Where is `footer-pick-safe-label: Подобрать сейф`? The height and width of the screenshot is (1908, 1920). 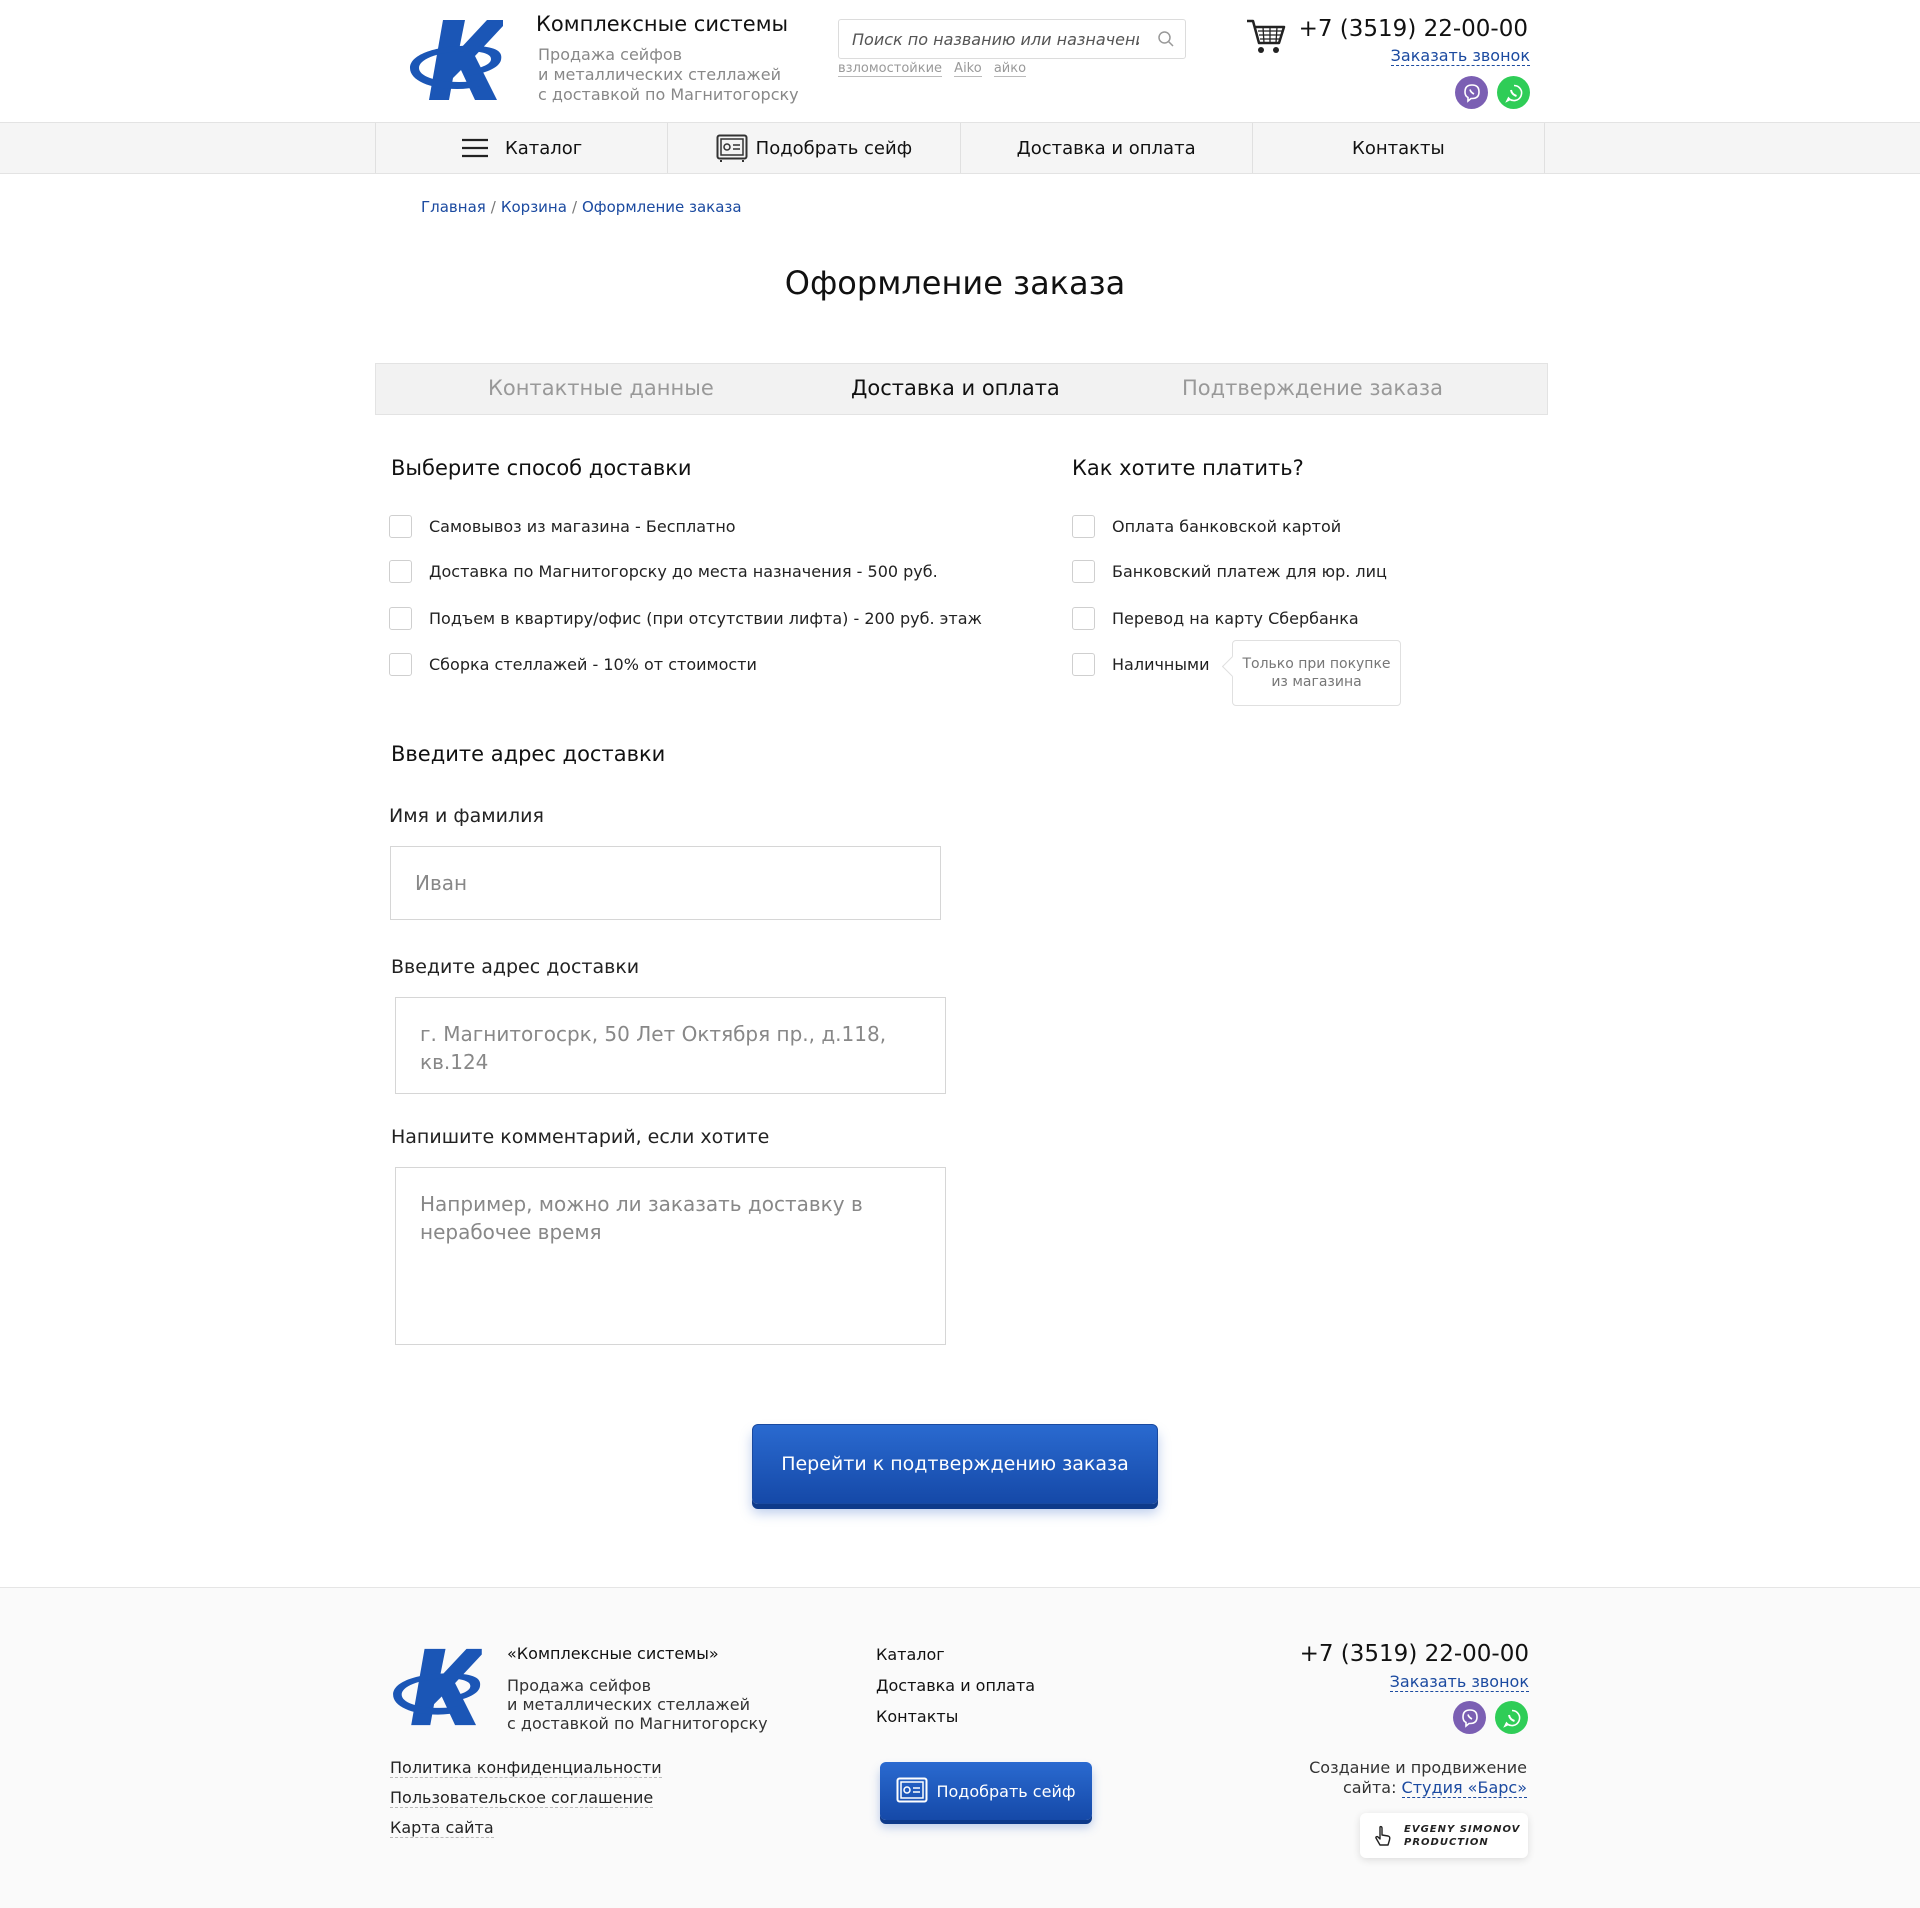
footer-pick-safe-label: Подобрать сейф is located at coordinates (1006, 1791).